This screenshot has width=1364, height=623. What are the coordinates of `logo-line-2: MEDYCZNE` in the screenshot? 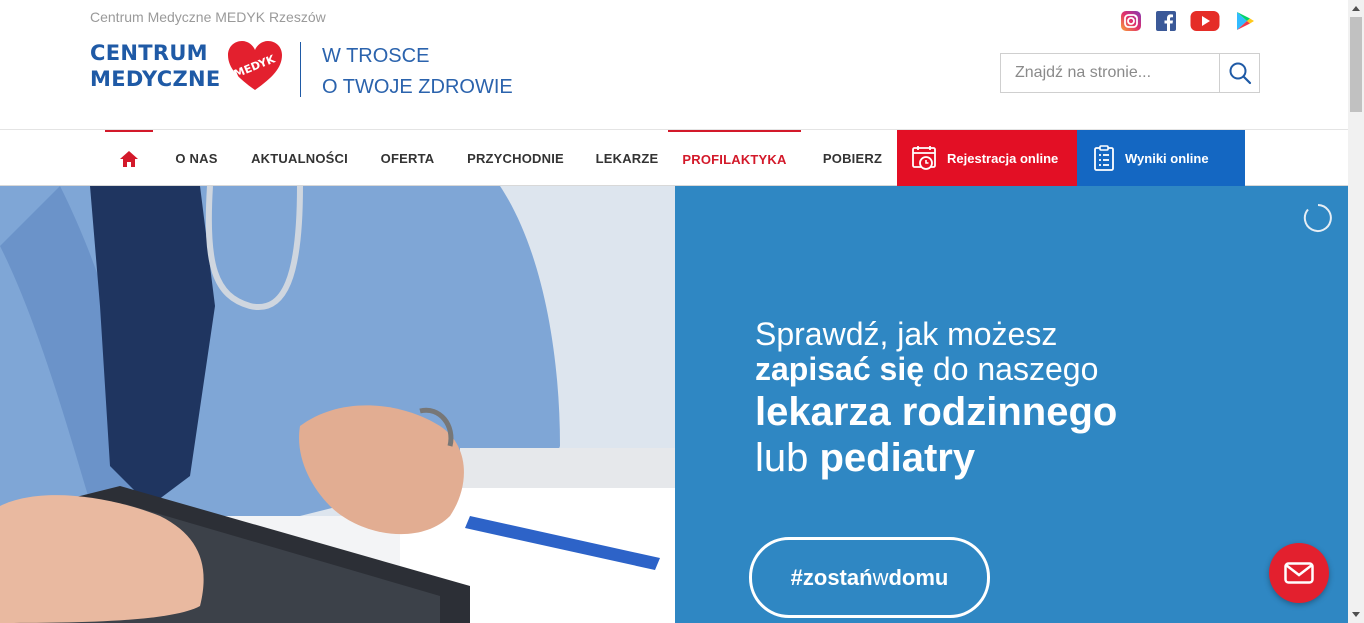 It's located at (155, 79).